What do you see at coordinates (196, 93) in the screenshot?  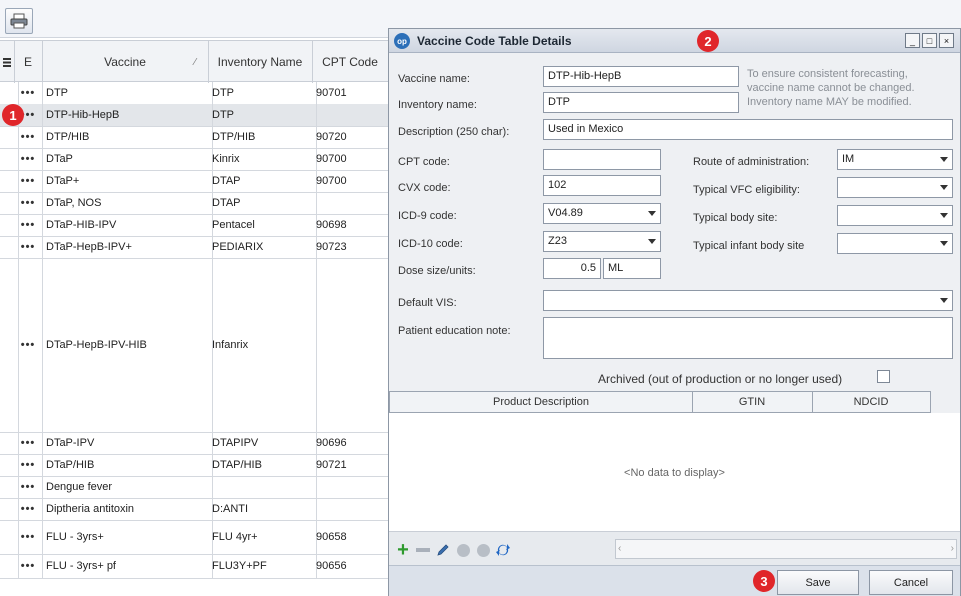 I see `table-row: ••• DTP DTP 90701` at bounding box center [196, 93].